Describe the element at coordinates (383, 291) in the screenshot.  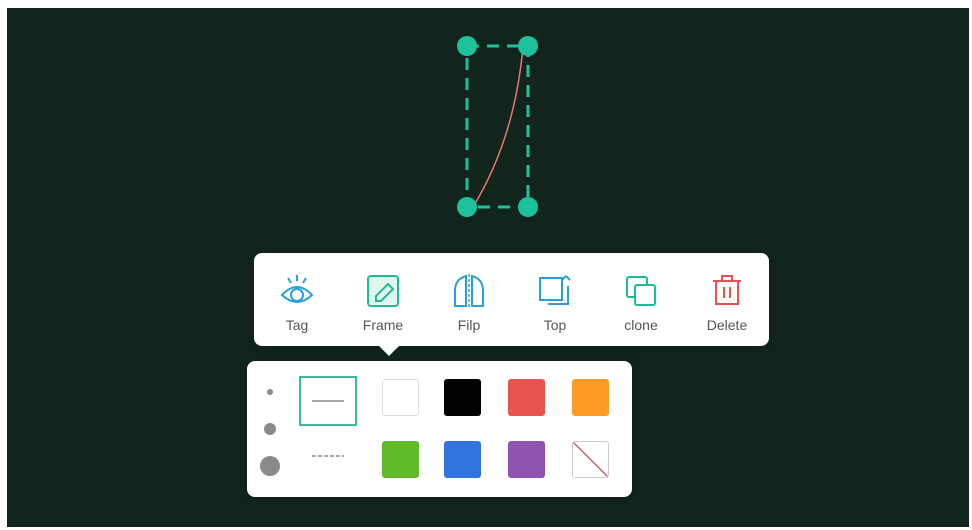
I see `frame-pencil-icon` at that location.